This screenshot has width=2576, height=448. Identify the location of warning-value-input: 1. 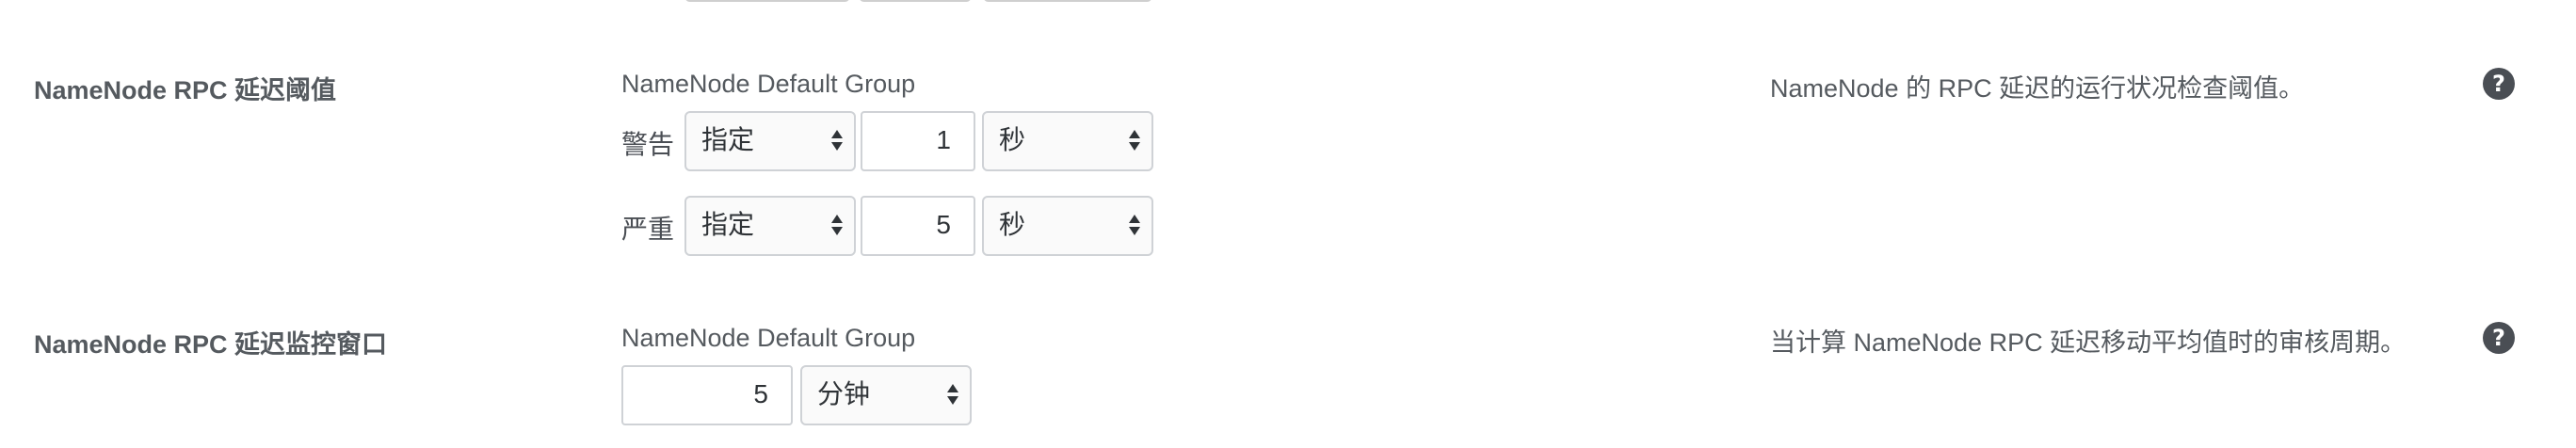
(918, 141).